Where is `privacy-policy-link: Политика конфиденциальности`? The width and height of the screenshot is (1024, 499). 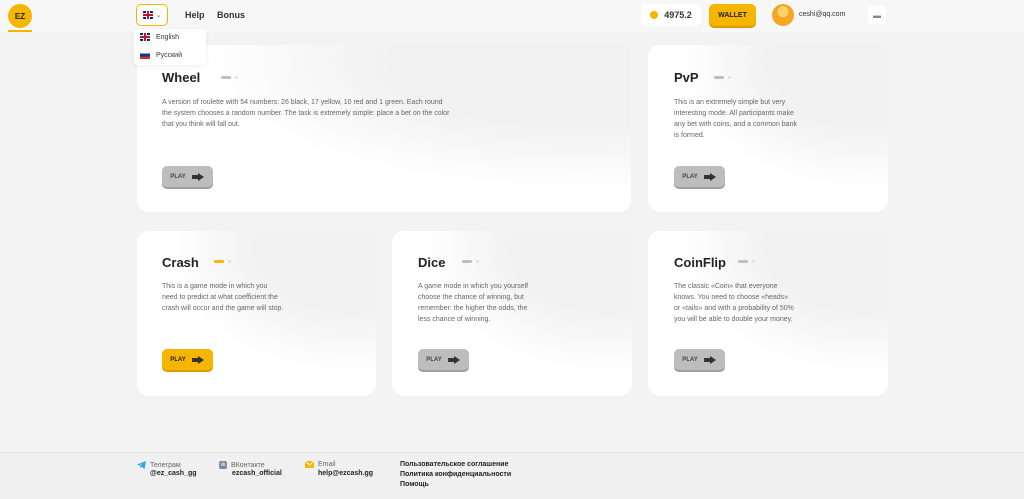
privacy-policy-link: Политика конфиденциальности is located at coordinates (455, 474).